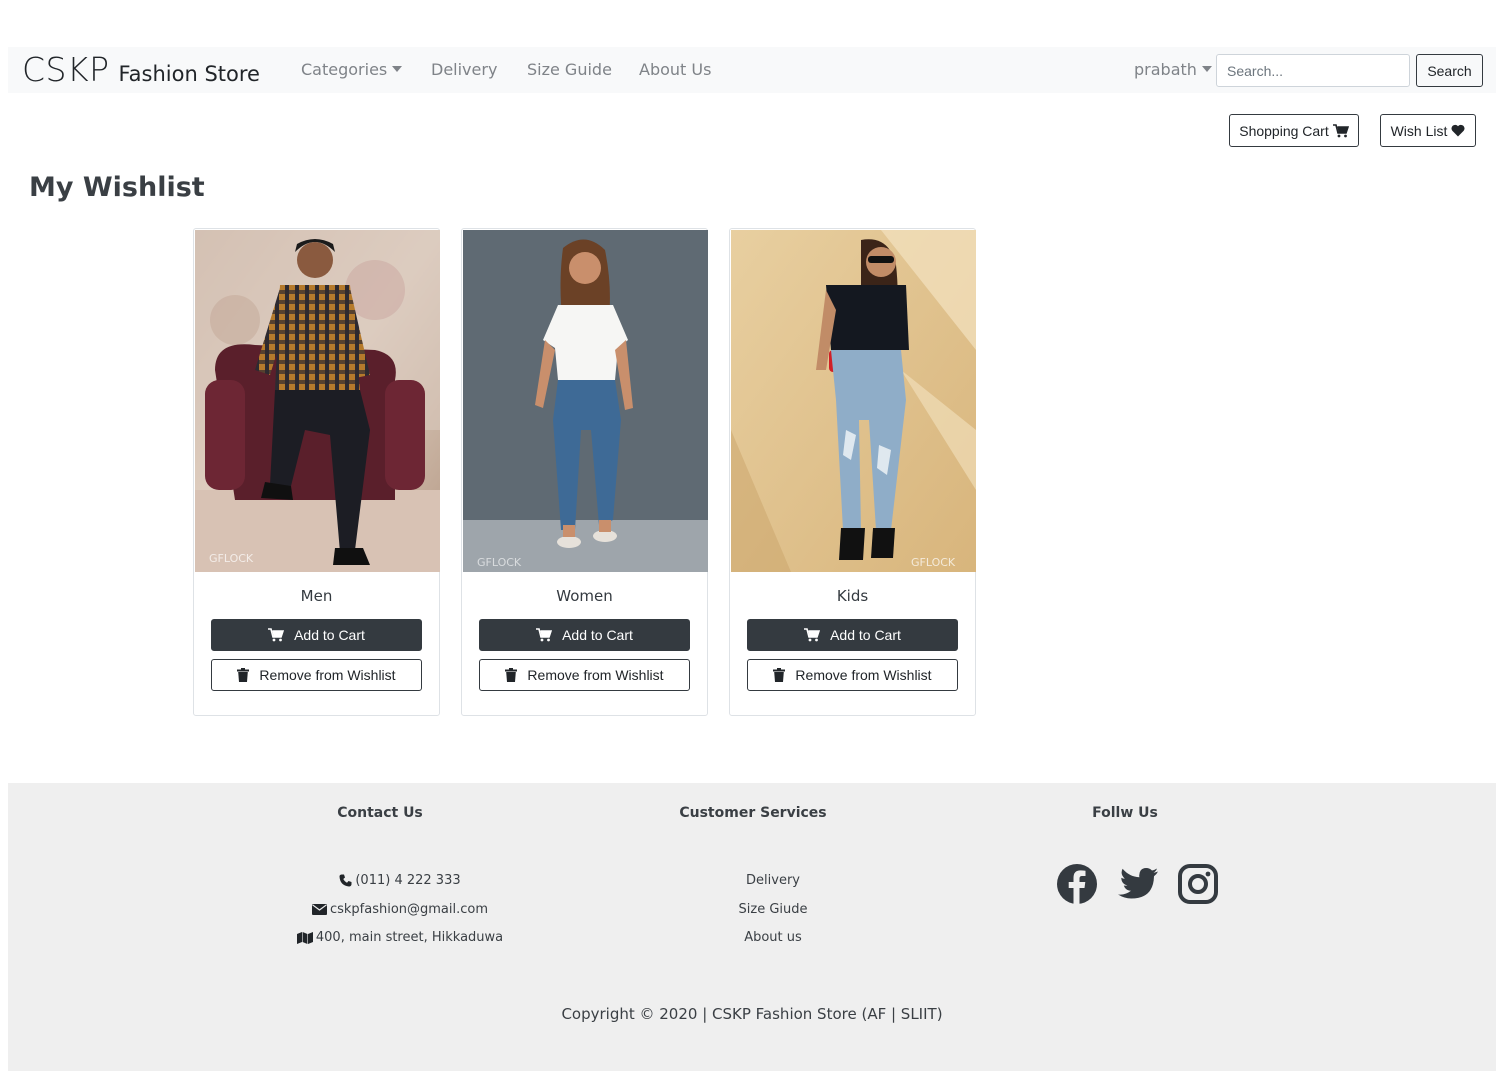 The image size is (1499, 1071). I want to click on add-to-cart-button-kids: Add to Cart, so click(852, 635).